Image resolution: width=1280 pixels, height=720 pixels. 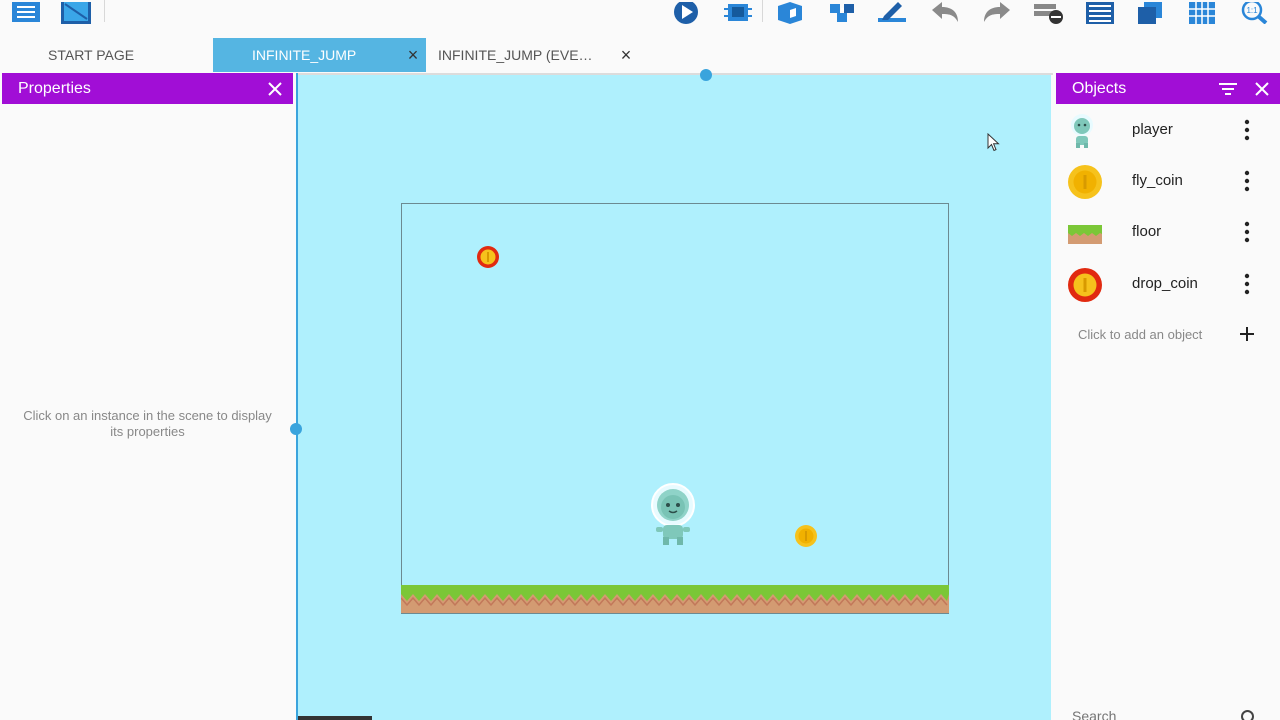 What do you see at coordinates (1252, 10) in the screenshot?
I see `svg-text: 1:1` at bounding box center [1252, 10].